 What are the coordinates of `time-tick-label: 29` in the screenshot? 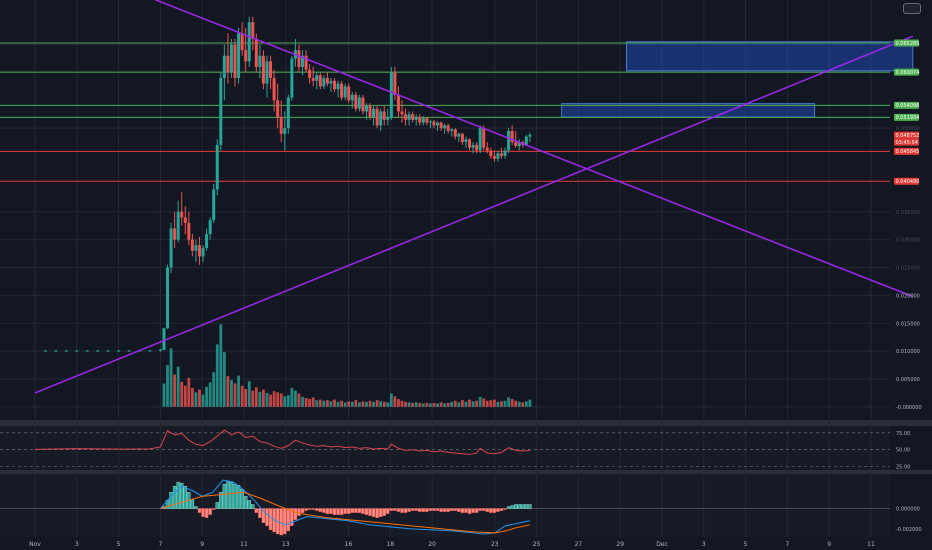 It's located at (620, 544).